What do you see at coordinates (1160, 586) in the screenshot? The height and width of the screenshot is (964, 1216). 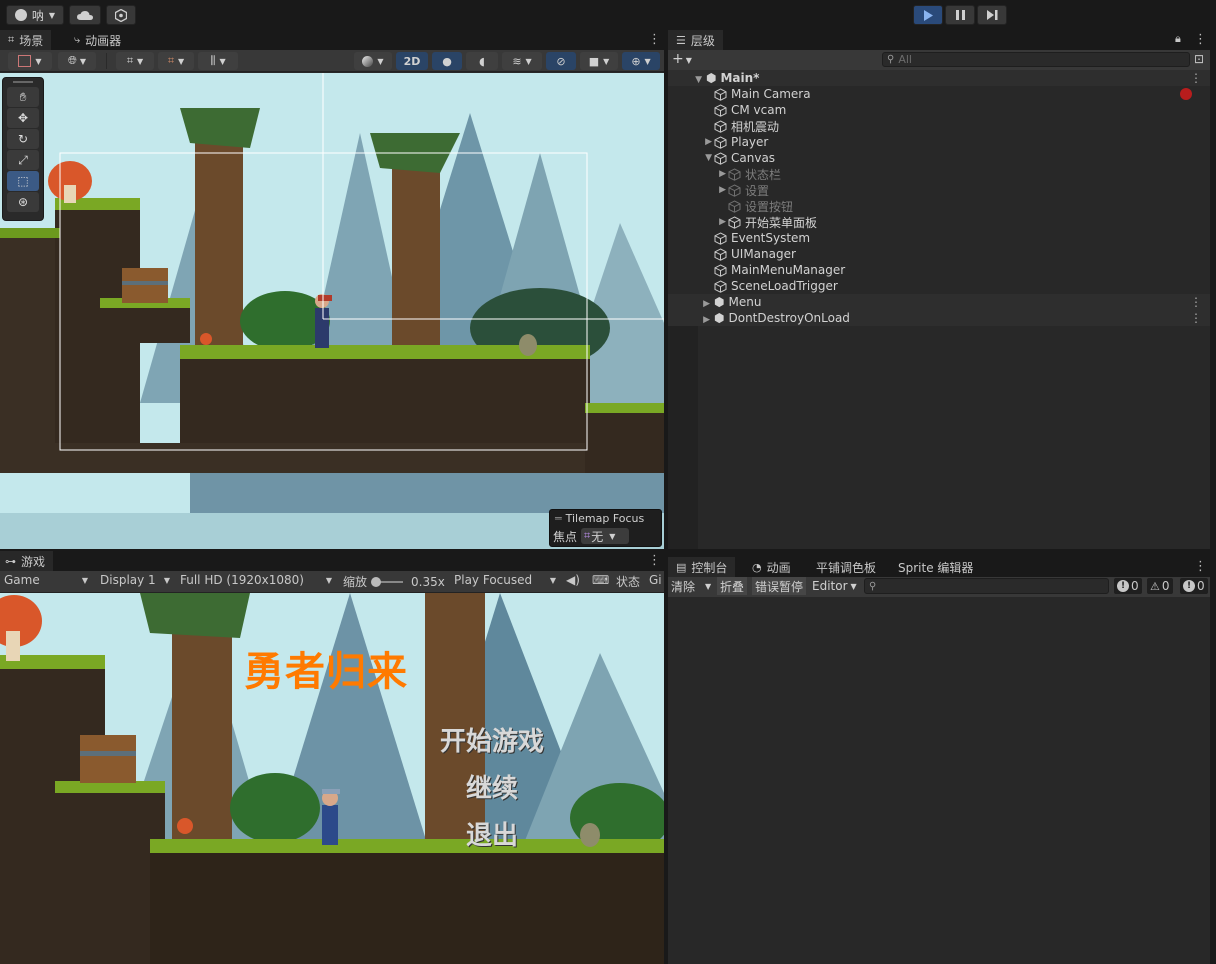 I see `warning-count-toggle: ⚠︎ 0` at bounding box center [1160, 586].